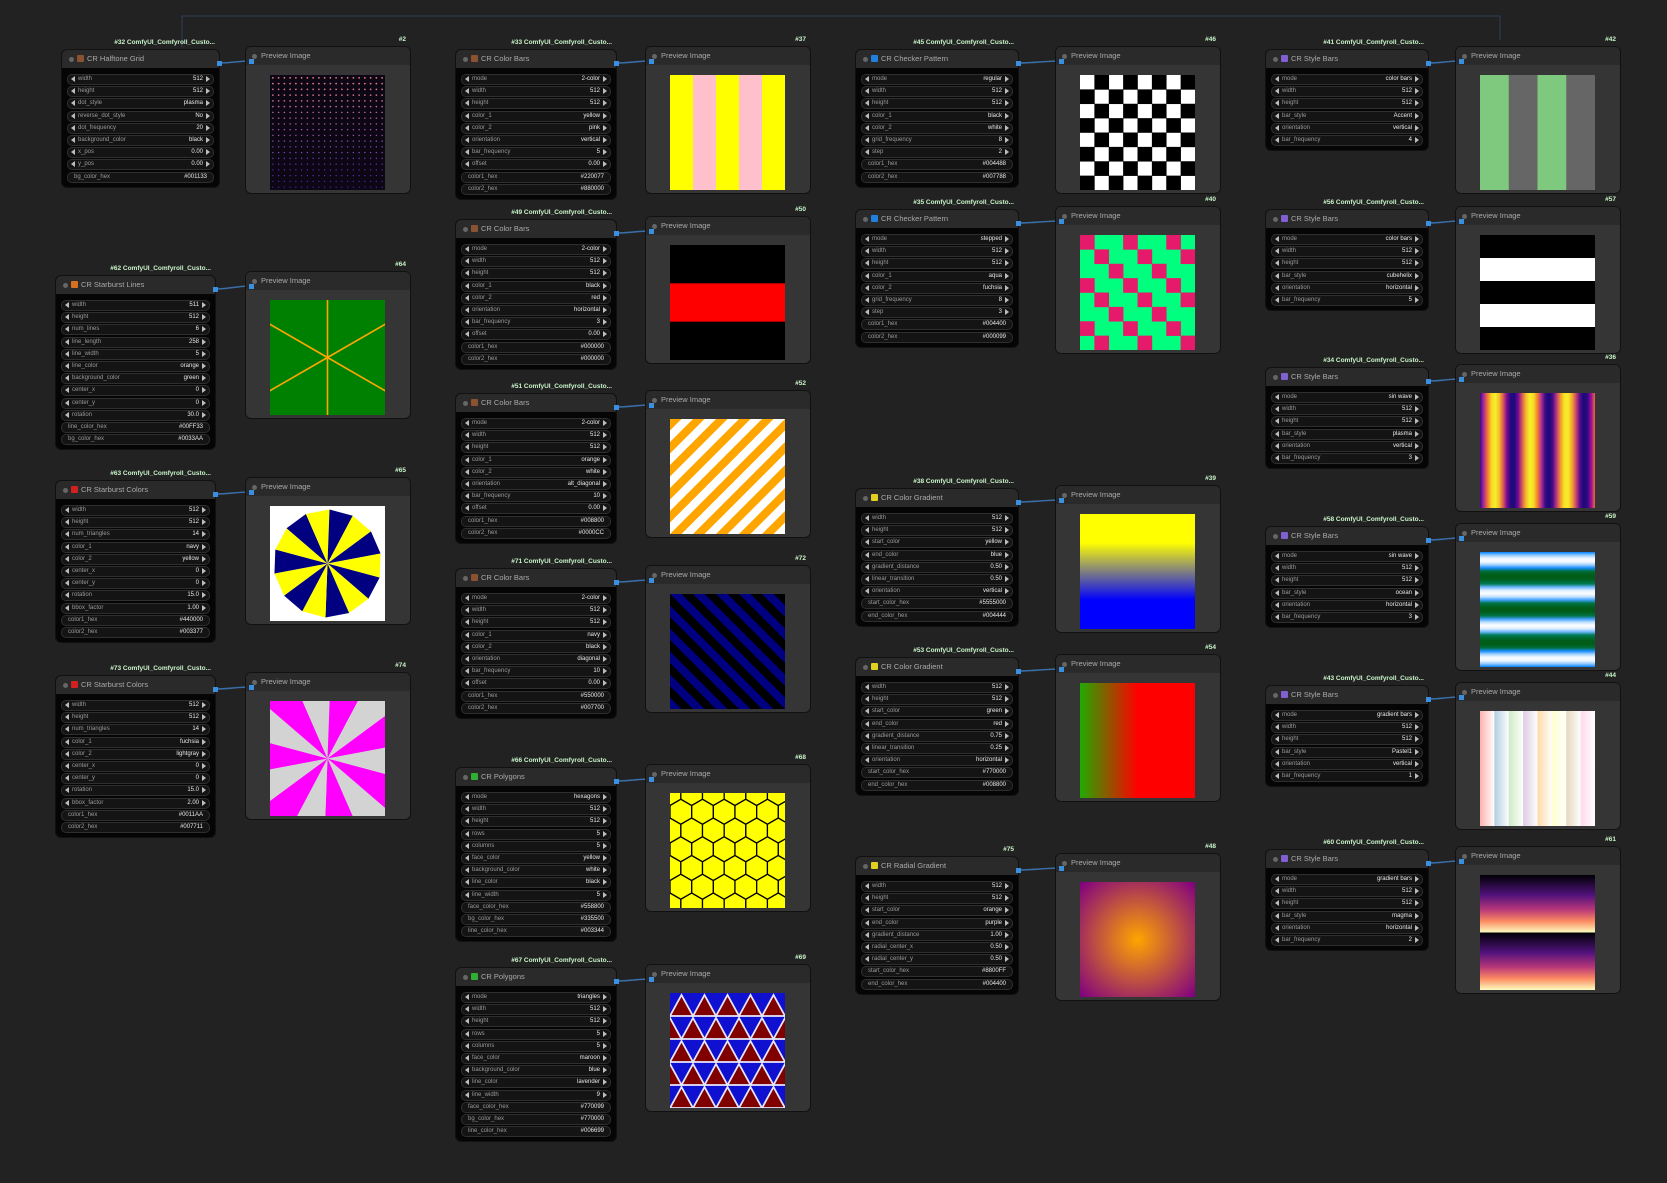 This screenshot has width=1667, height=1183. What do you see at coordinates (536, 578) in the screenshot?
I see `node-header: CR Color Bars` at bounding box center [536, 578].